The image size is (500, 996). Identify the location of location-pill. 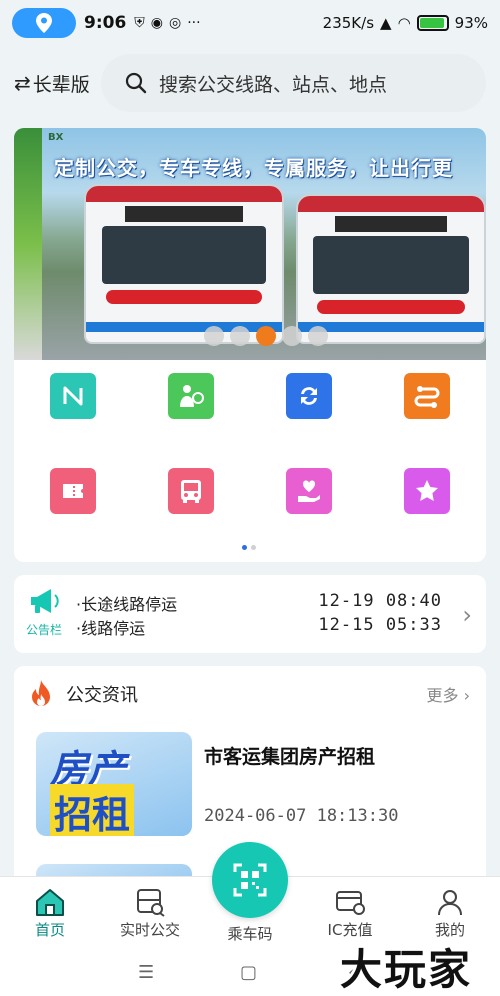
(44, 23).